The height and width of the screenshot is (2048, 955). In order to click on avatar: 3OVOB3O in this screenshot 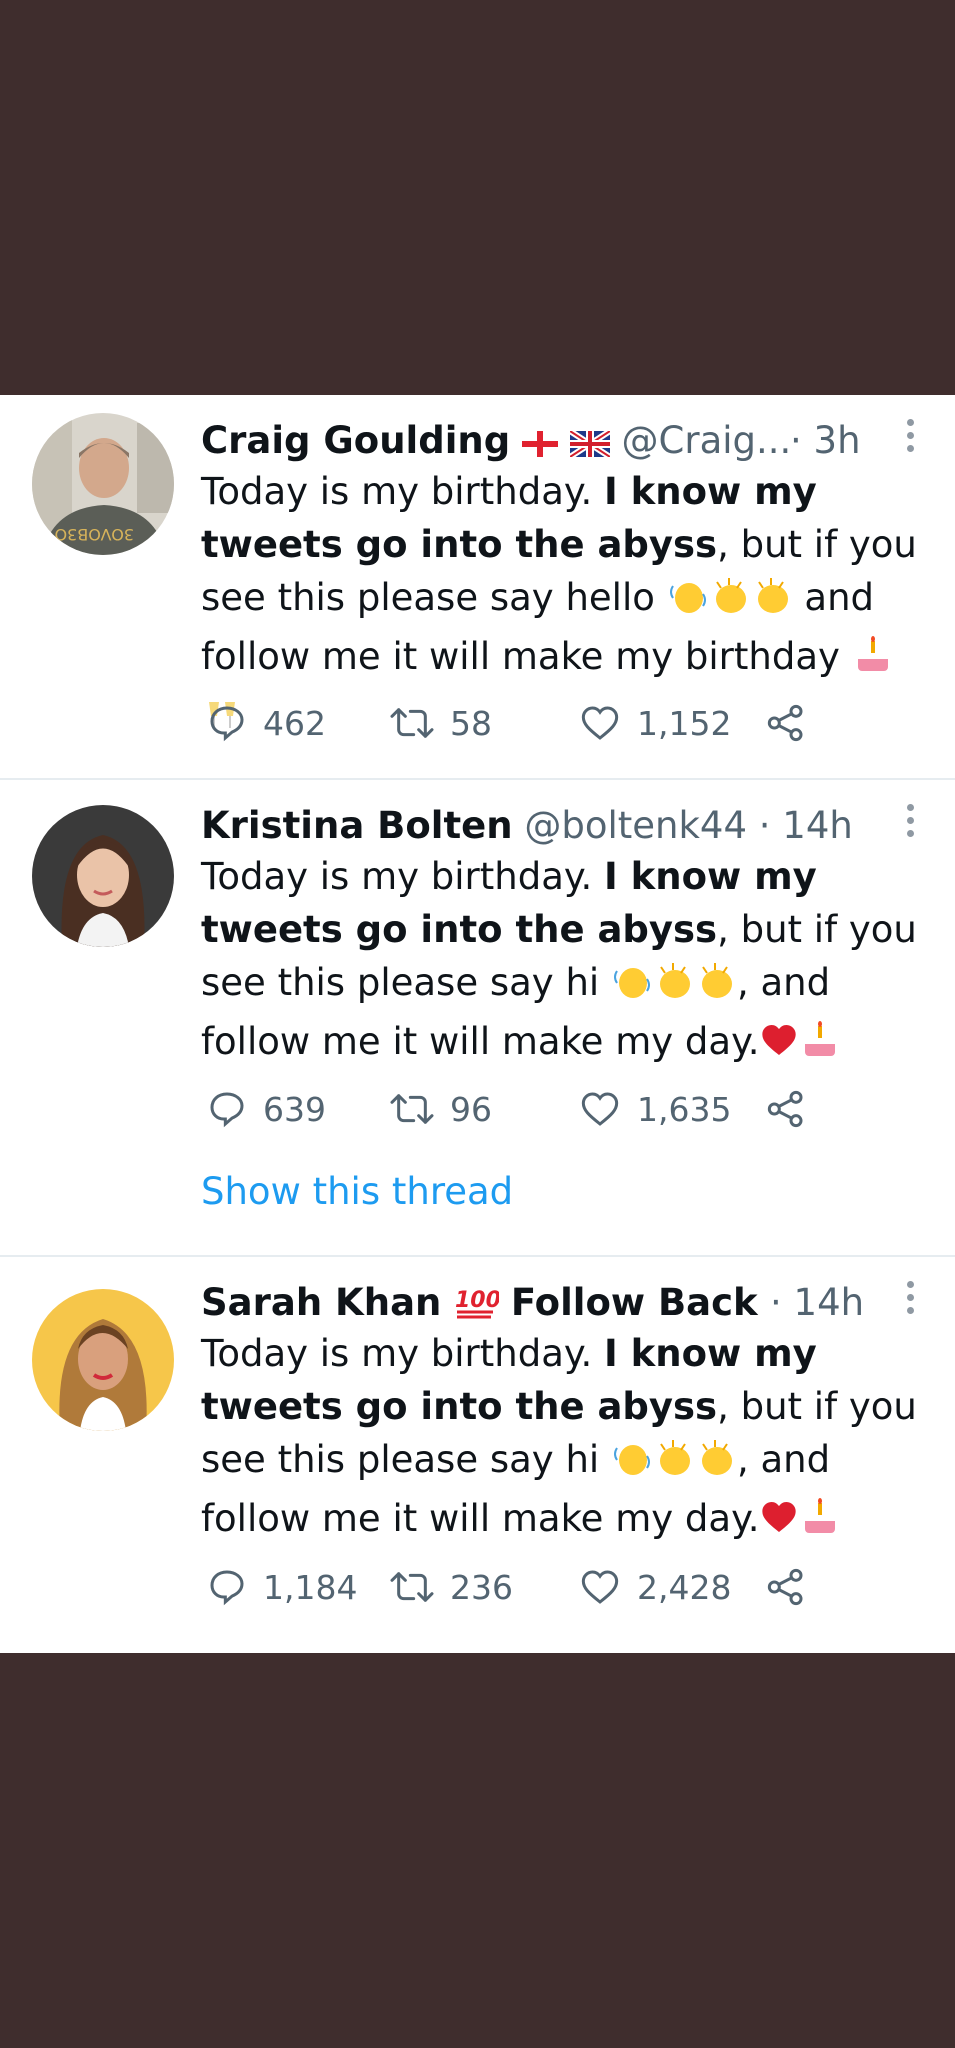, I will do `click(103, 484)`.